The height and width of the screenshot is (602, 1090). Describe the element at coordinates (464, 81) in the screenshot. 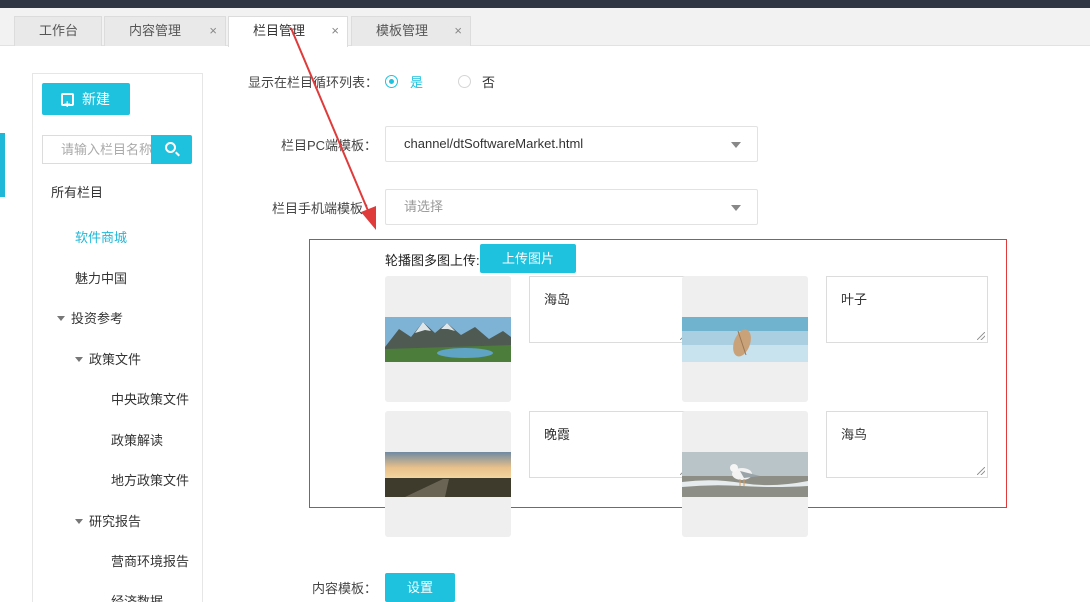

I see `radio-no` at that location.